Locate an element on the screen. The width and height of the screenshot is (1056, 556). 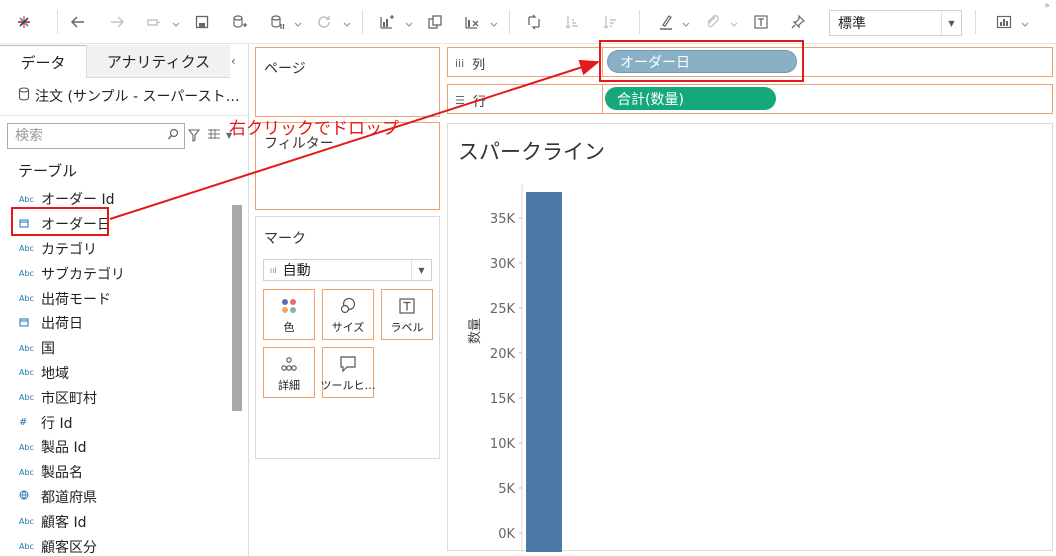
size-button: サイズ is located at coordinates (348, 314).